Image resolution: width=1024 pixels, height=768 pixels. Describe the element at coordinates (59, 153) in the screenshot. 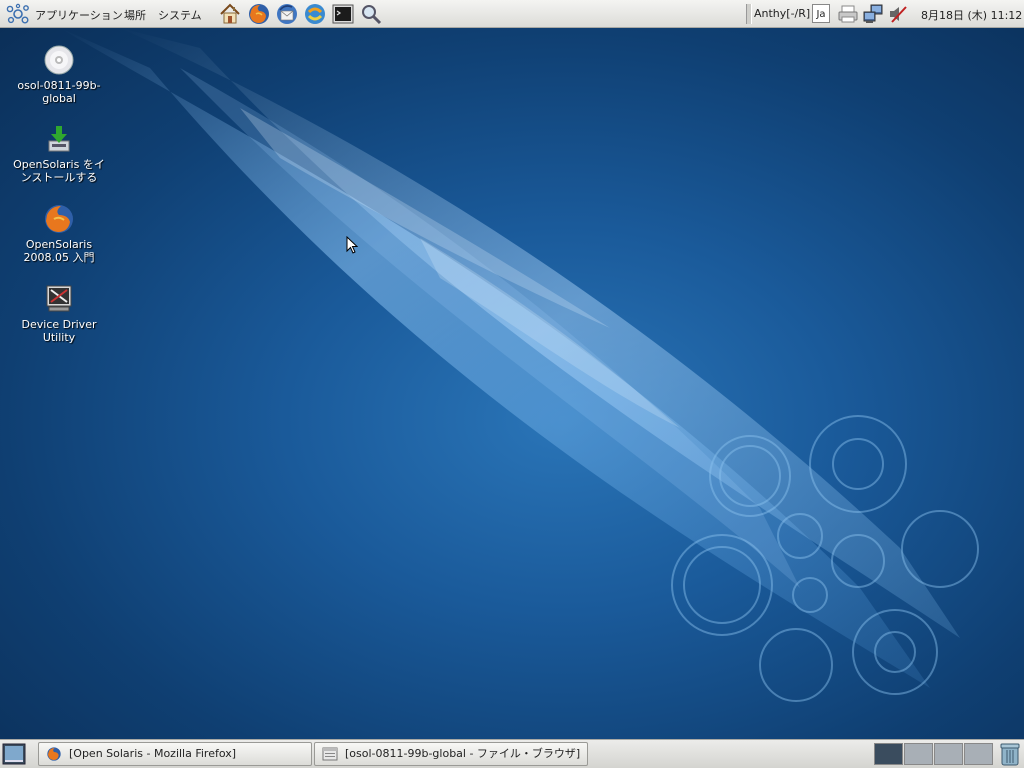

I see `desktop-icon-install: OpenSolaris をイ ンストールする` at that location.